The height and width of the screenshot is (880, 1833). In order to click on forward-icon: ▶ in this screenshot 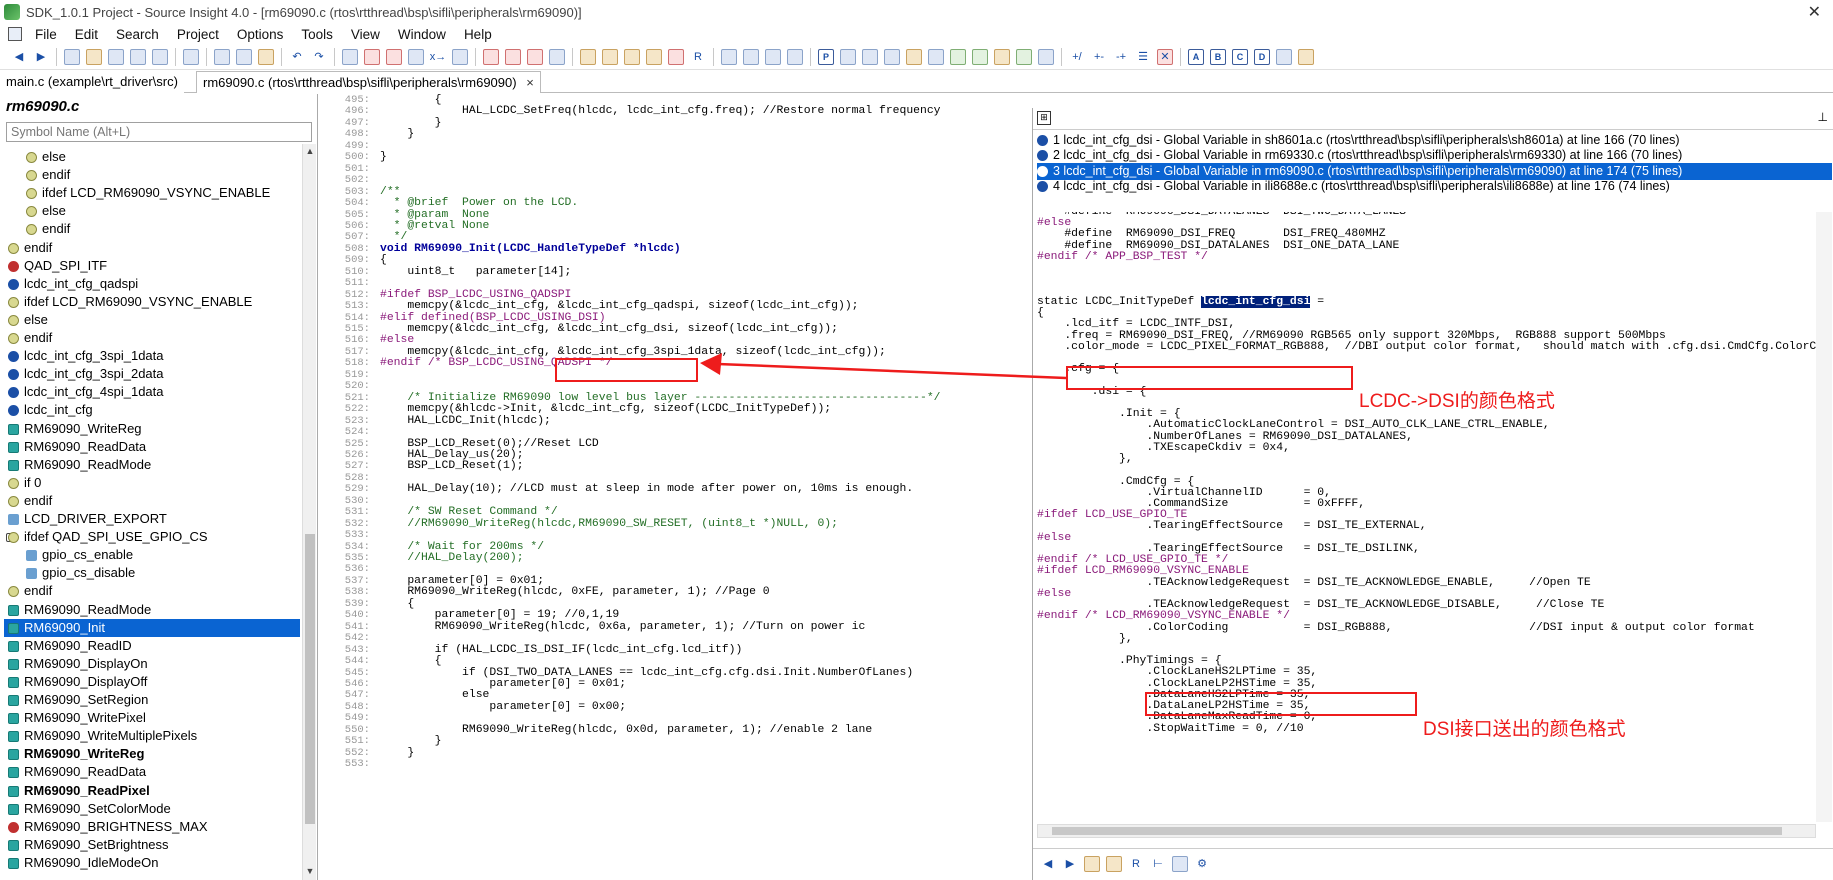, I will do `click(41, 57)`.